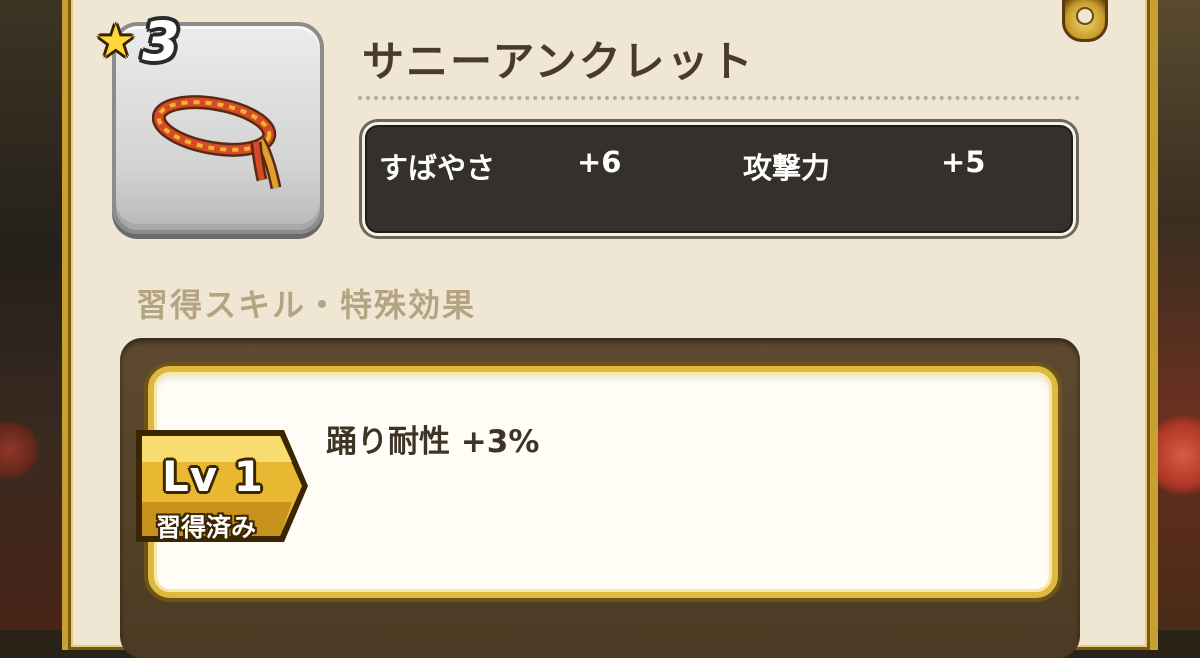 This screenshot has height=658, width=1200. What do you see at coordinates (433, 442) in the screenshot?
I see `skill-effect: 踊り耐性 +3%` at bounding box center [433, 442].